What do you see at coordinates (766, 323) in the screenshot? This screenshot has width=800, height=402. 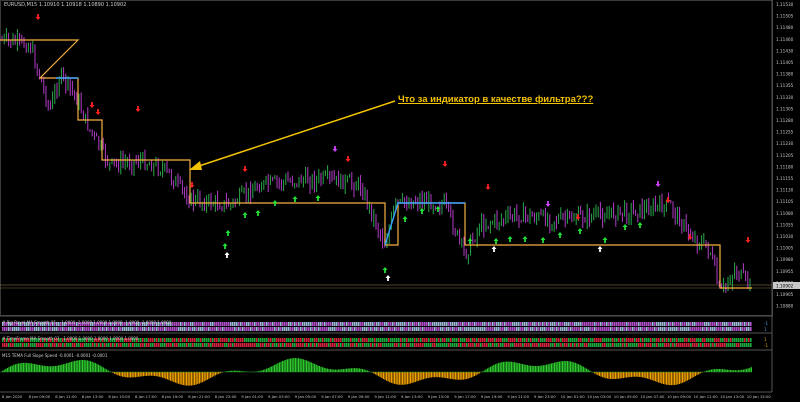 I see `subwindow1-value: -1` at bounding box center [766, 323].